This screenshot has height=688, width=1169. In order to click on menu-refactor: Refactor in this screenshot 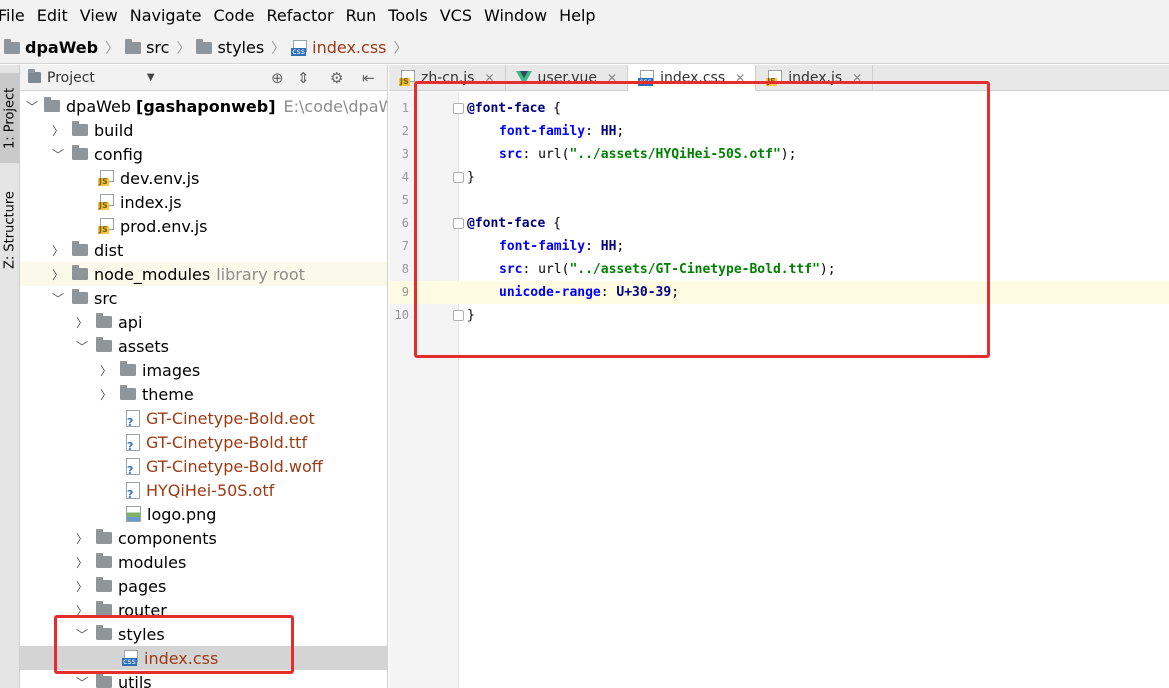, I will do `click(299, 16)`.